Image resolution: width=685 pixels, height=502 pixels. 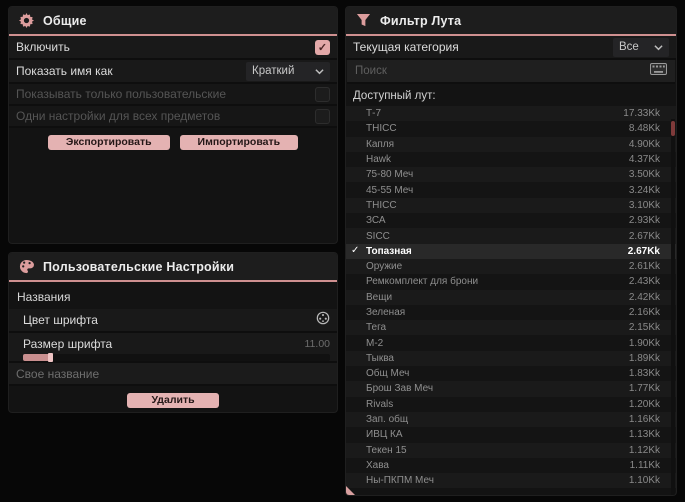 What do you see at coordinates (376, 328) in the screenshot?
I see `loot-item-name: Тега` at bounding box center [376, 328].